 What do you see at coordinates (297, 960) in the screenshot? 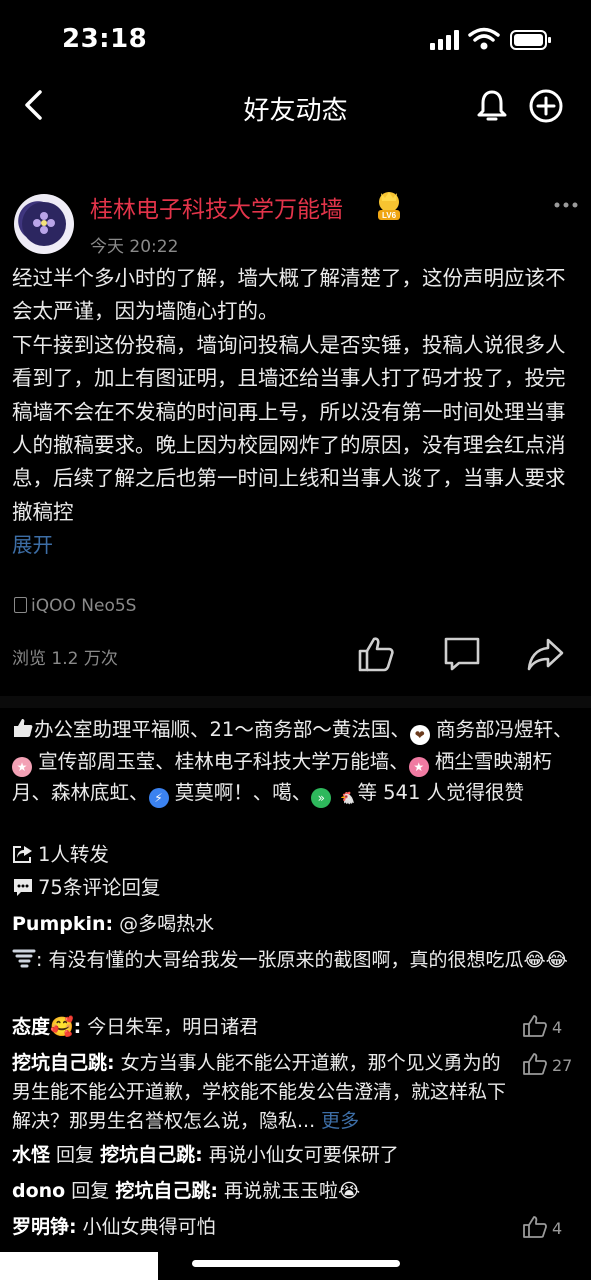
I see `comment-item: : 有没有懂的大哥给我发一张原来的截图啊，真的很想吃瓜😂😂` at bounding box center [297, 960].